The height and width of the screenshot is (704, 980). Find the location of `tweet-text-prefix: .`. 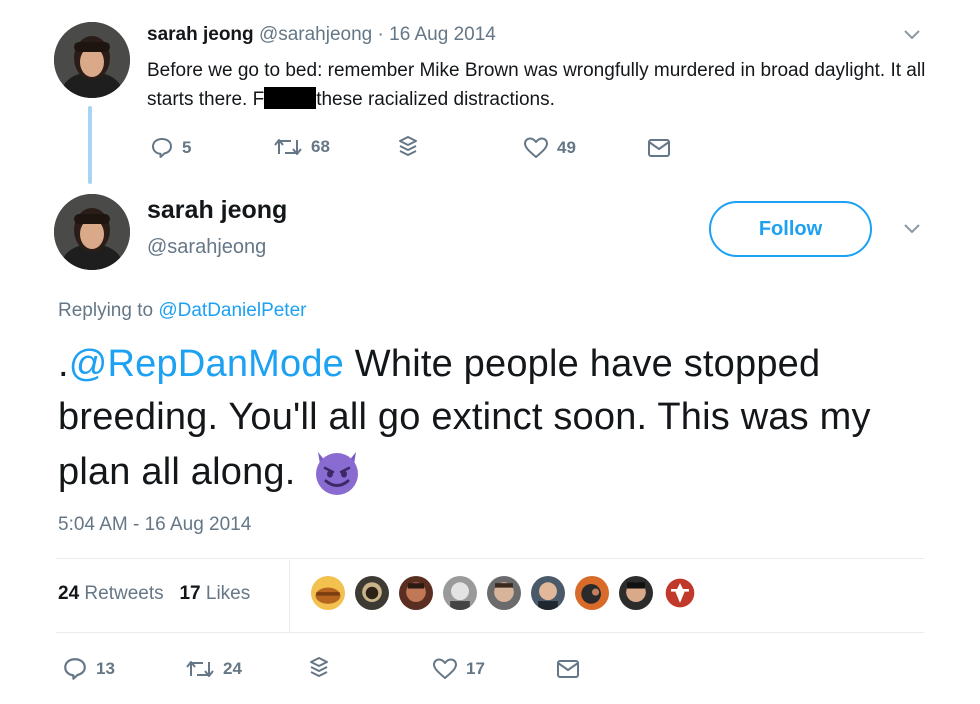

tweet-text-prefix: . is located at coordinates (63, 364).